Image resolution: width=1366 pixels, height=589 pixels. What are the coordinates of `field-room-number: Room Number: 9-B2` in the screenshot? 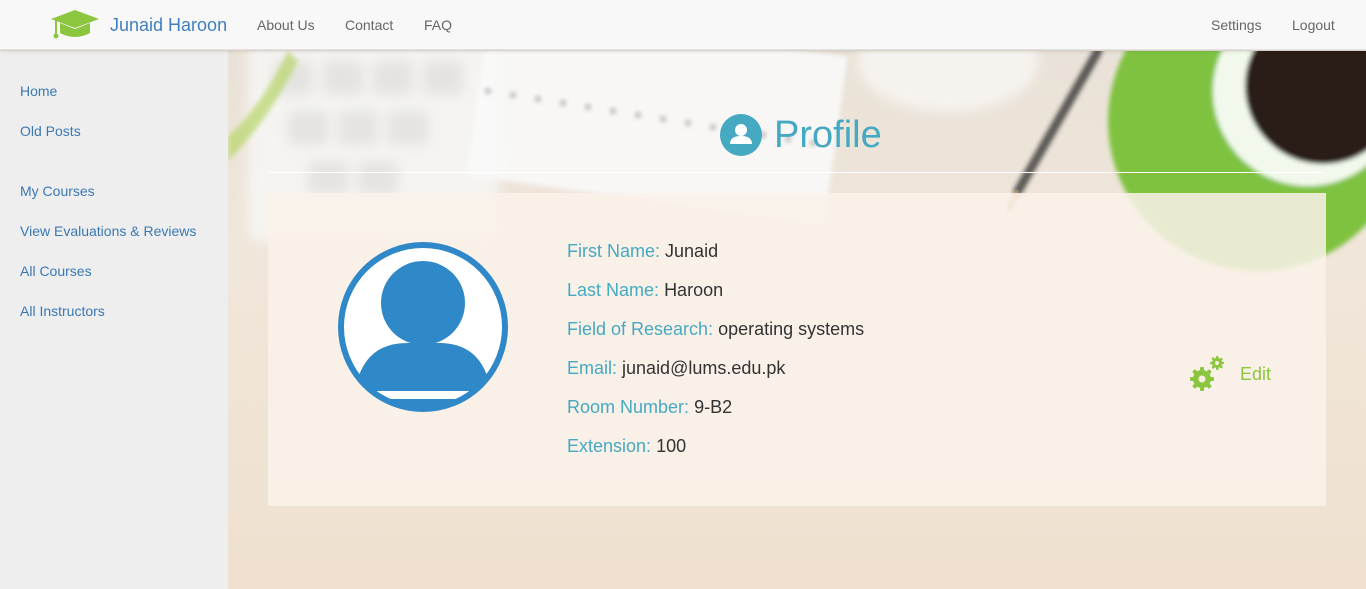 It's located at (649, 407).